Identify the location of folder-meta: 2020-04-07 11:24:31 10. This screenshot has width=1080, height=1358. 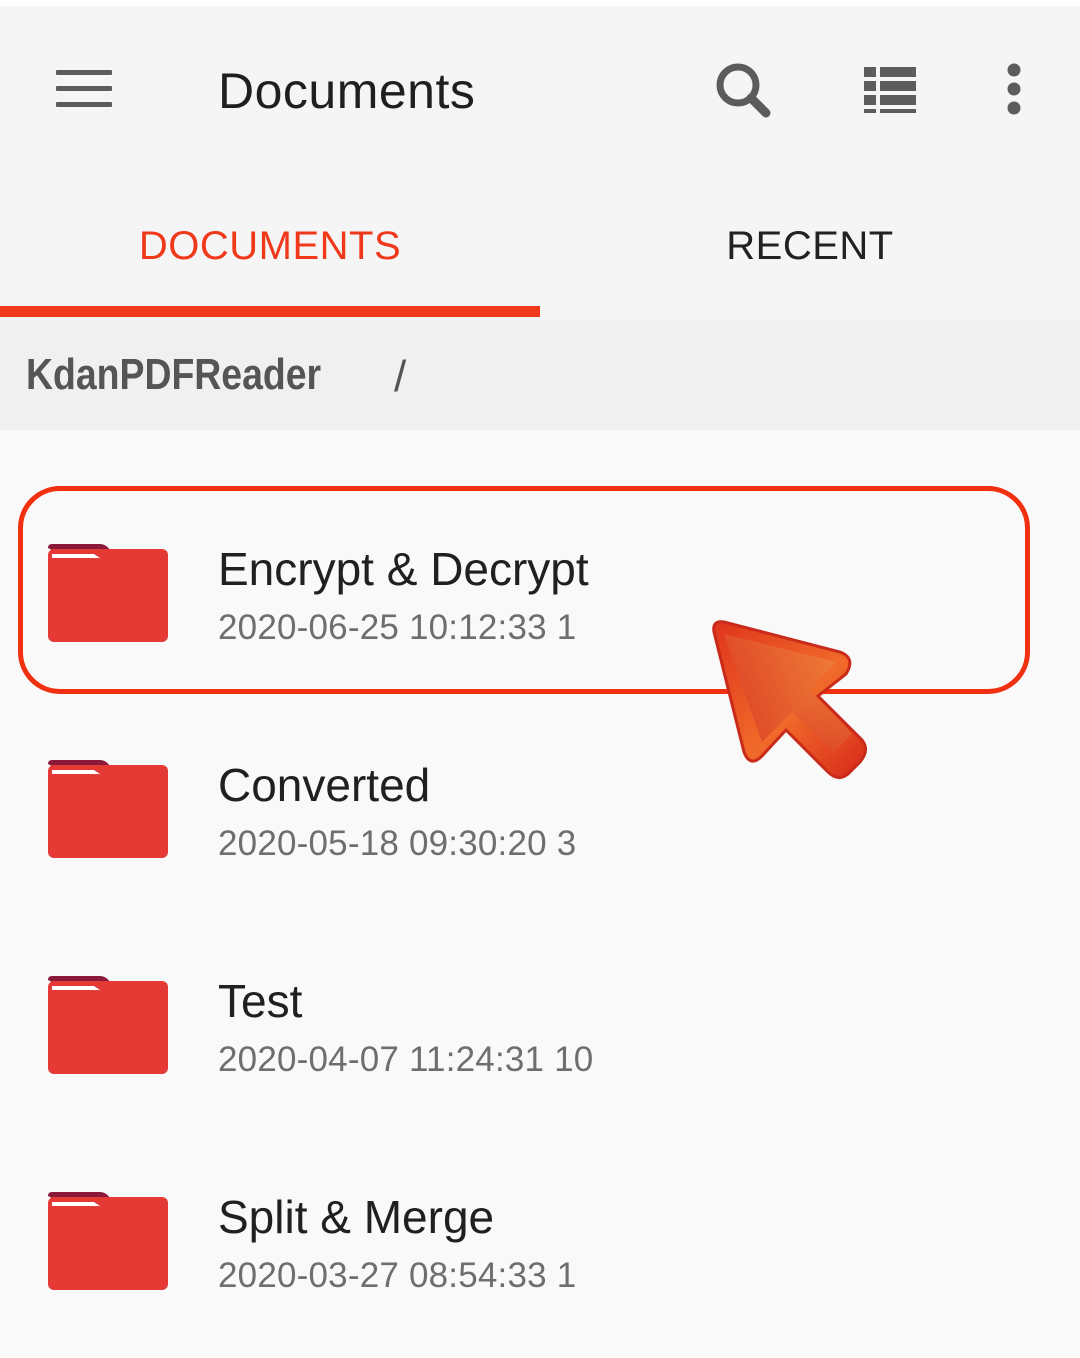
(405, 1060).